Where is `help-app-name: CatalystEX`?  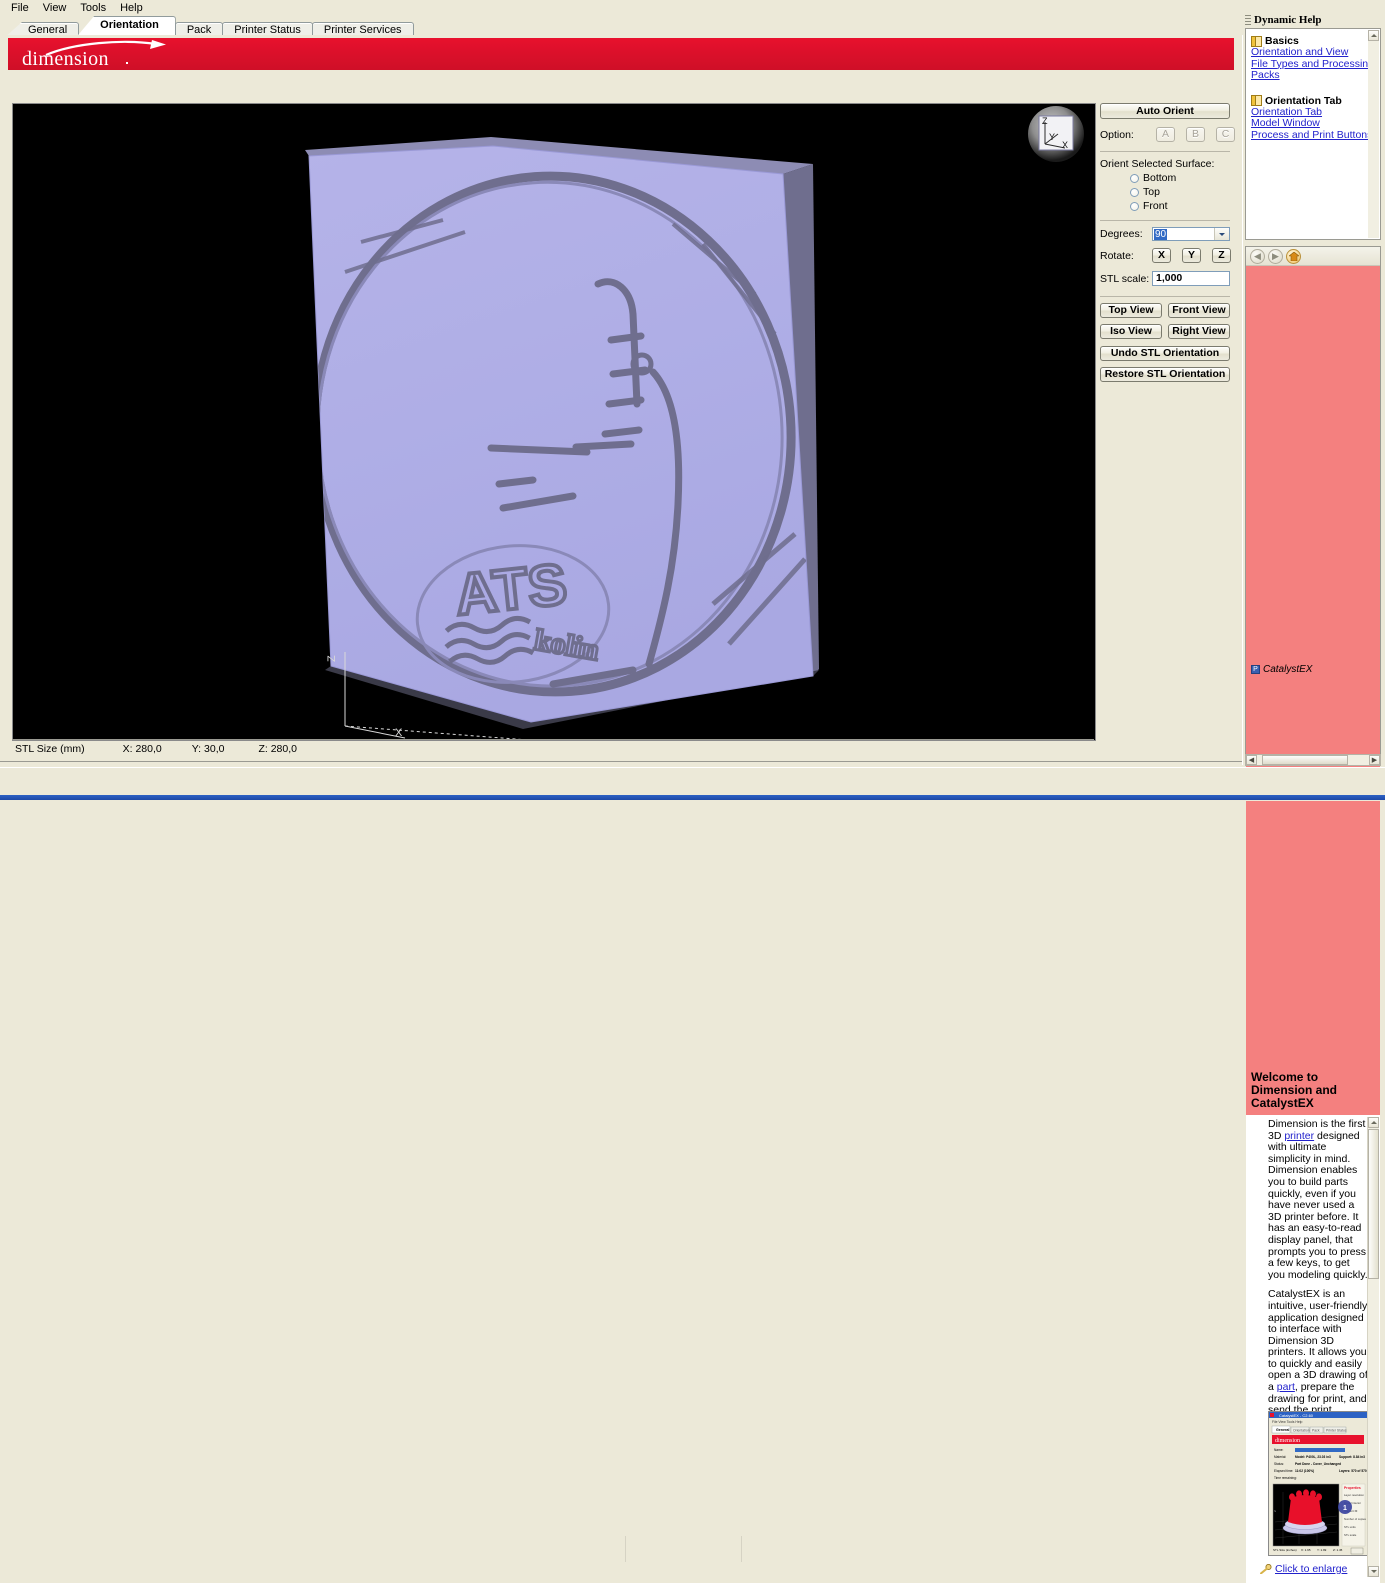
help-app-name: CatalystEX is located at coordinates (1288, 669).